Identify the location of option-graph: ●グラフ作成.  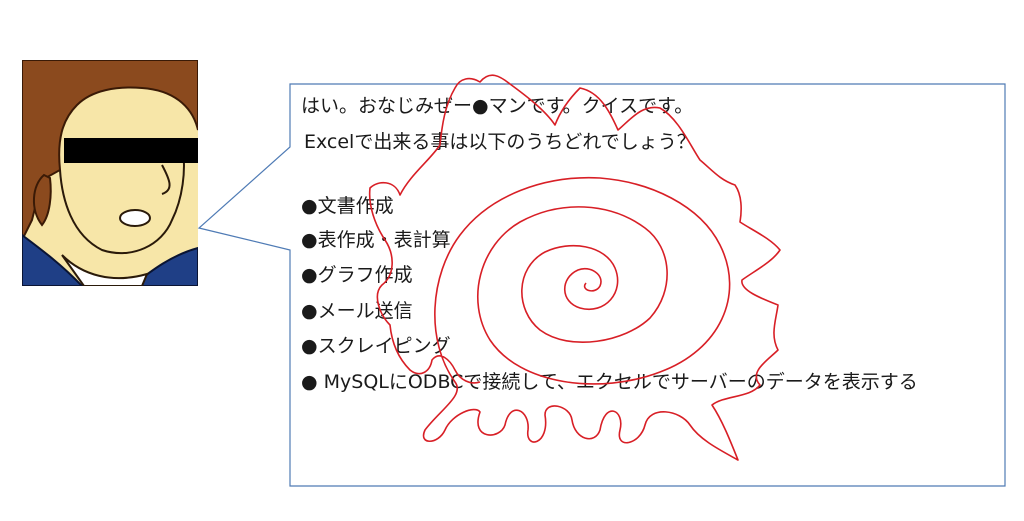
(357, 275).